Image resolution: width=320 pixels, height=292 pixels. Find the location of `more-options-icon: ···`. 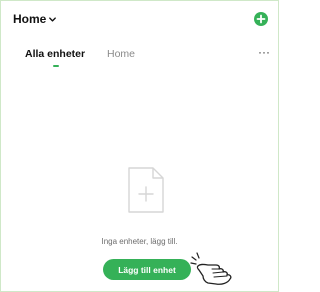

more-options-icon: ··· is located at coordinates (264, 52).